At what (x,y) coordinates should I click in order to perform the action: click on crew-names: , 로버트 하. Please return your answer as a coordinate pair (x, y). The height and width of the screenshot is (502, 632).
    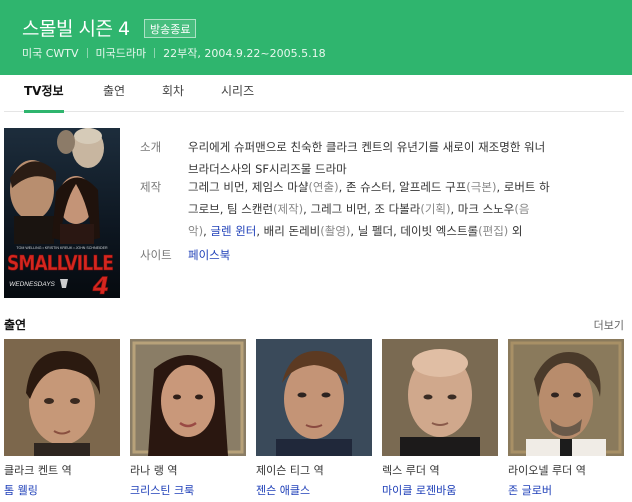
    Looking at the image, I should click on (523, 187).